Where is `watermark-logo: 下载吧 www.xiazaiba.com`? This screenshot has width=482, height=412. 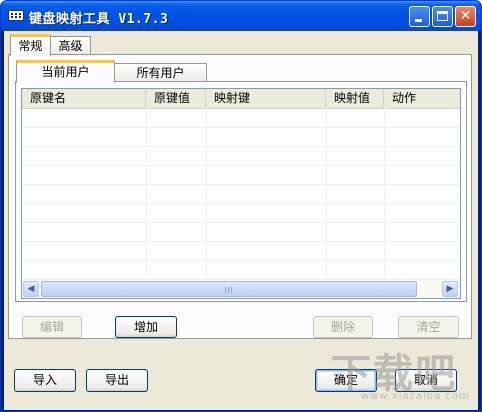
watermark-logo: 下载吧 www.xiazaiba.com is located at coordinates (406, 376).